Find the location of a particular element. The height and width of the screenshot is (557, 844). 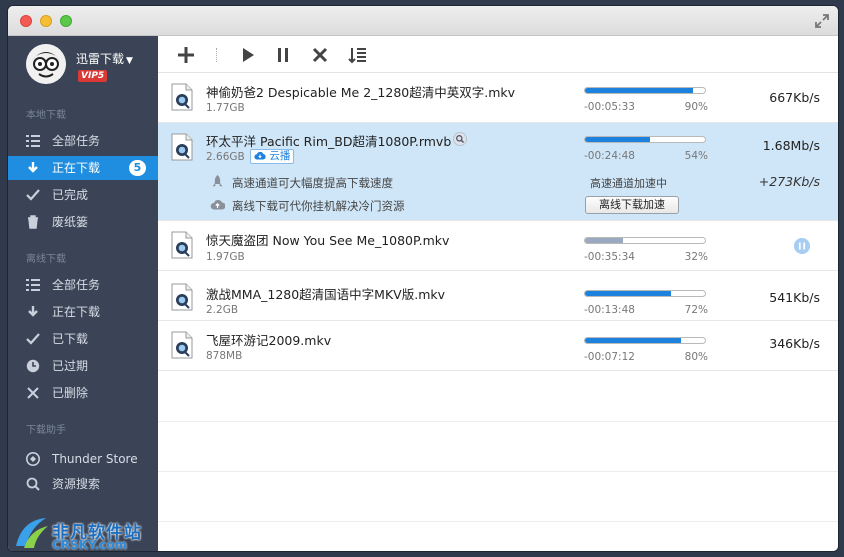

sidebar-item-offline-downloading: 正在下载 is located at coordinates (83, 312).